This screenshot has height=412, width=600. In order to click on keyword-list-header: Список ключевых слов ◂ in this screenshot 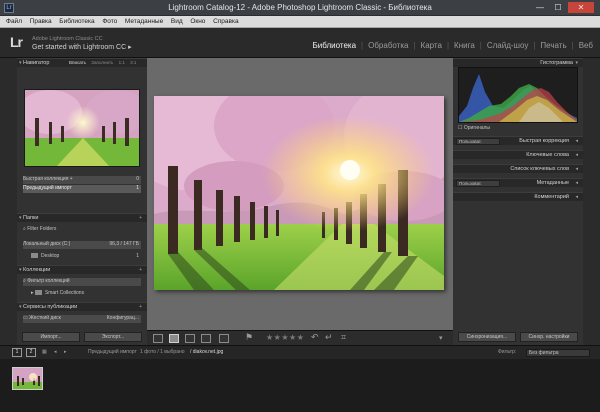, I will do `click(518, 168)`.